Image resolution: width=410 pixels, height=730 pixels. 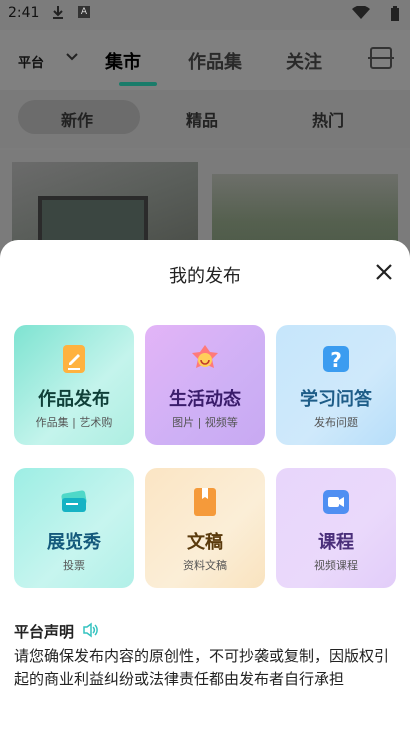 What do you see at coordinates (361, 14) in the screenshot?
I see `wifi-icon` at bounding box center [361, 14].